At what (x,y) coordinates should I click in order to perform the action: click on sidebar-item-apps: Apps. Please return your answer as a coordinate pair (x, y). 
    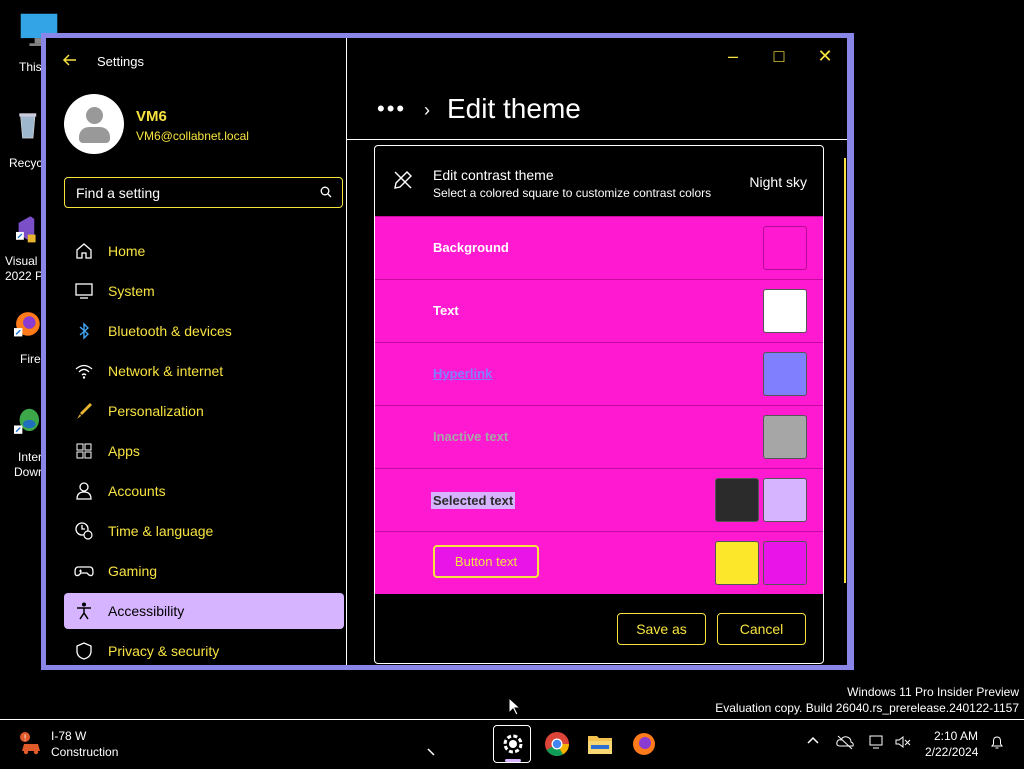
    Looking at the image, I should click on (204, 451).